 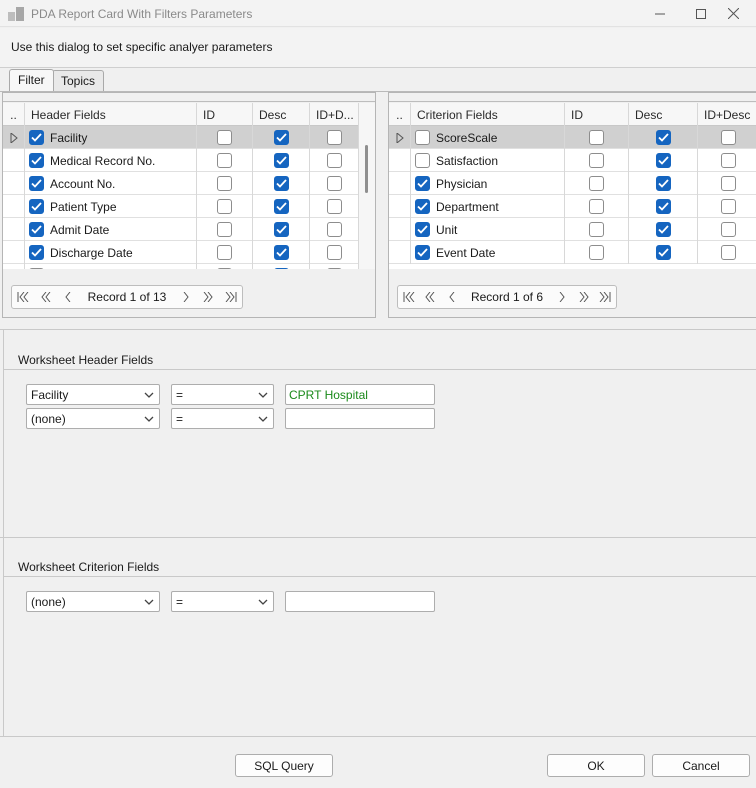 What do you see at coordinates (488, 183) in the screenshot?
I see `field-name-cell: Physician` at bounding box center [488, 183].